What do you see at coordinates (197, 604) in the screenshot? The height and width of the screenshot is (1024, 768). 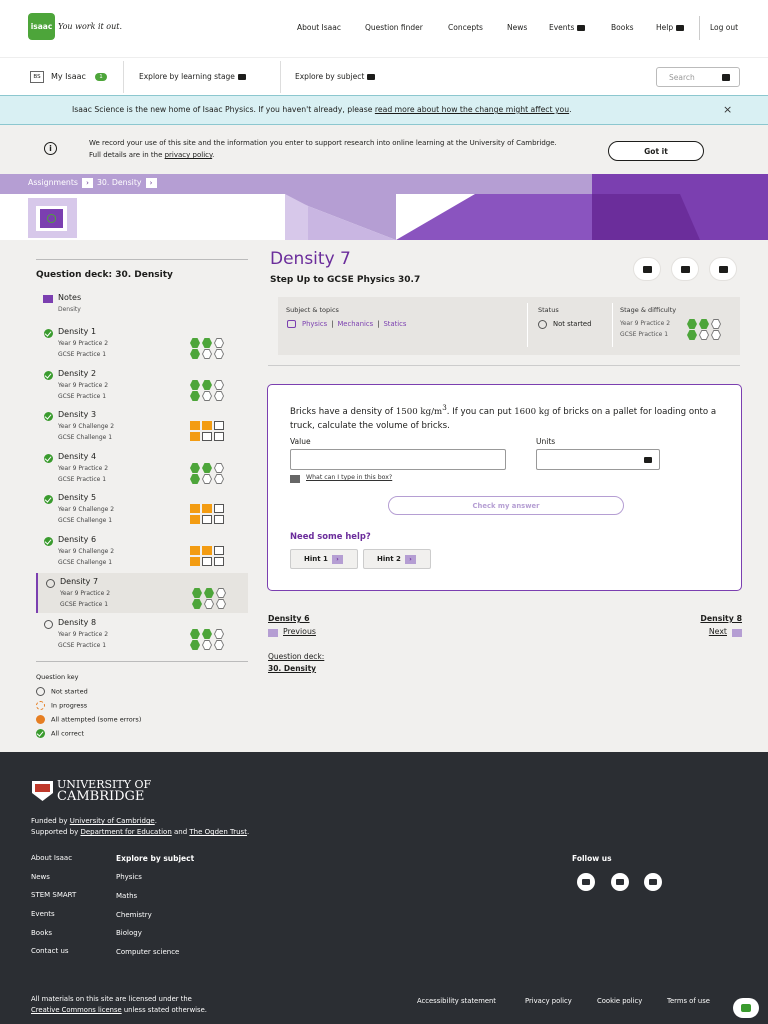 I see `difficulty-hex-filled` at bounding box center [197, 604].